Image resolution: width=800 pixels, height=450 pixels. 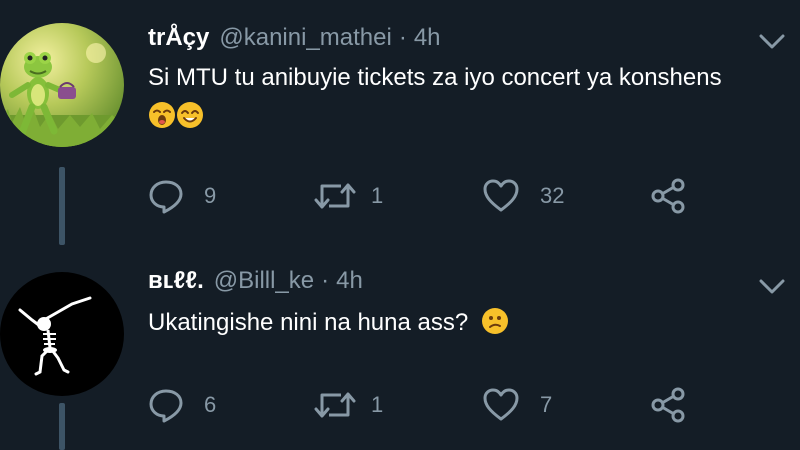 I want to click on smiling-face-emoji, so click(x=190, y=115).